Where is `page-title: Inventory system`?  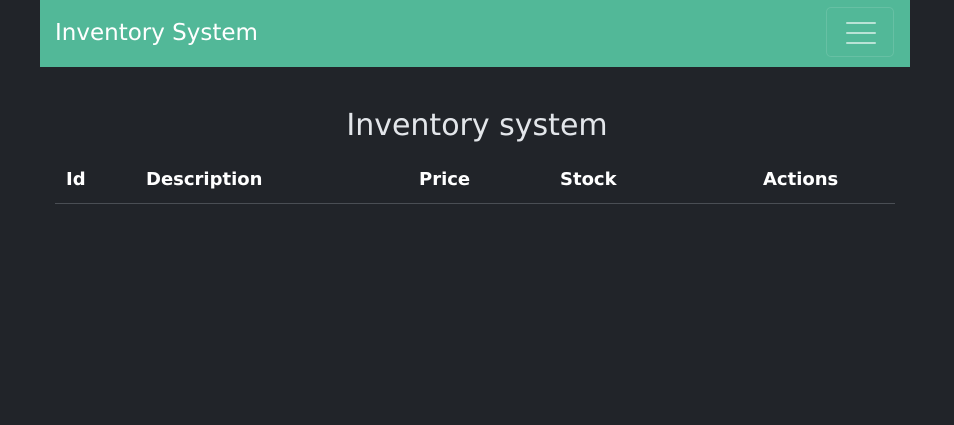
page-title: Inventory system is located at coordinates (477, 125).